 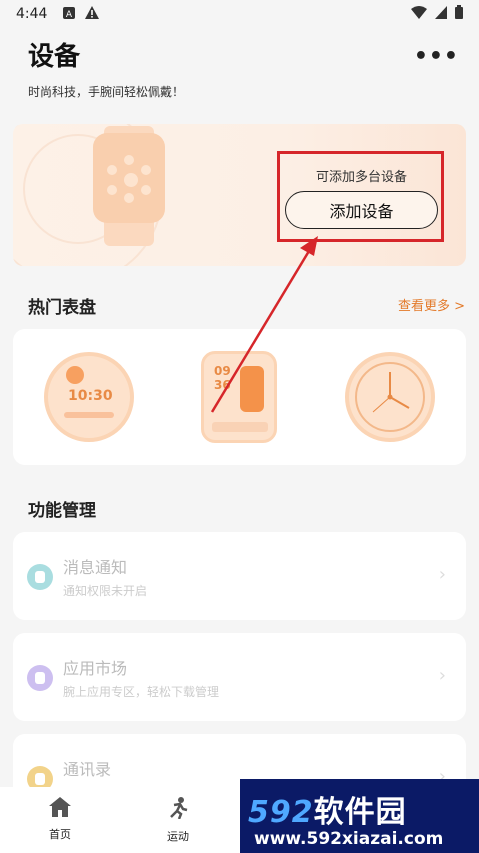 I want to click on bell-icon, so click(x=40, y=577).